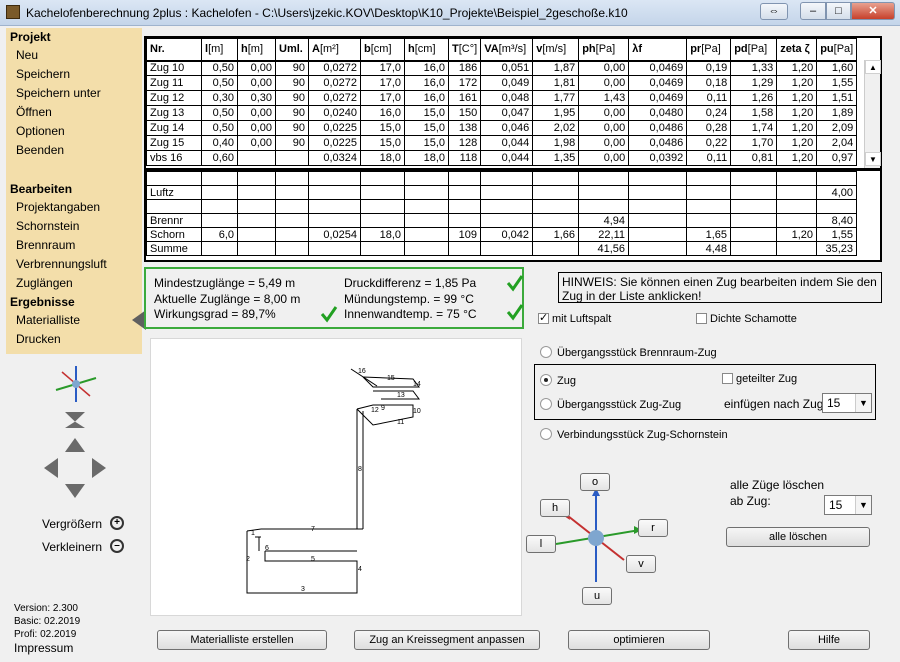 The height and width of the screenshot is (662, 900). What do you see at coordinates (74, 131) in the screenshot?
I see `sidebar-item-optionen: Optionen` at bounding box center [74, 131].